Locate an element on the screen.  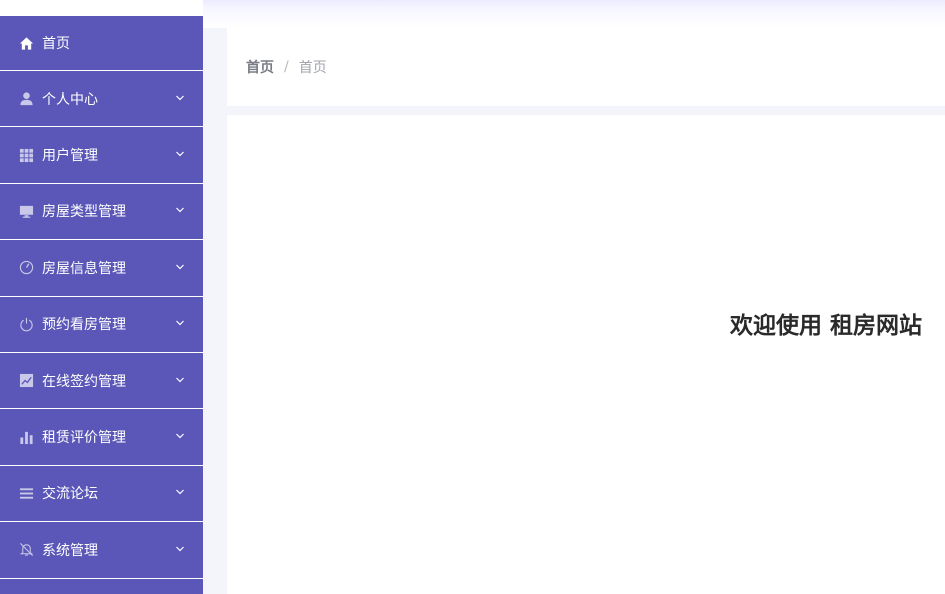
list-icon is located at coordinates (26, 493).